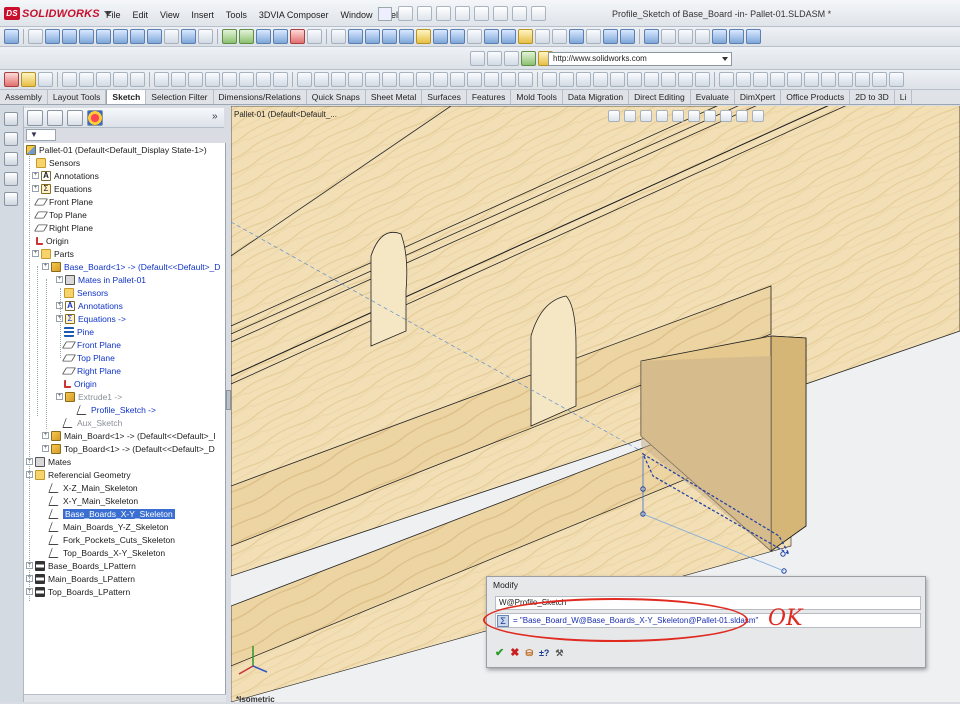  I want to click on rebuild-icon, so click(519, 13).